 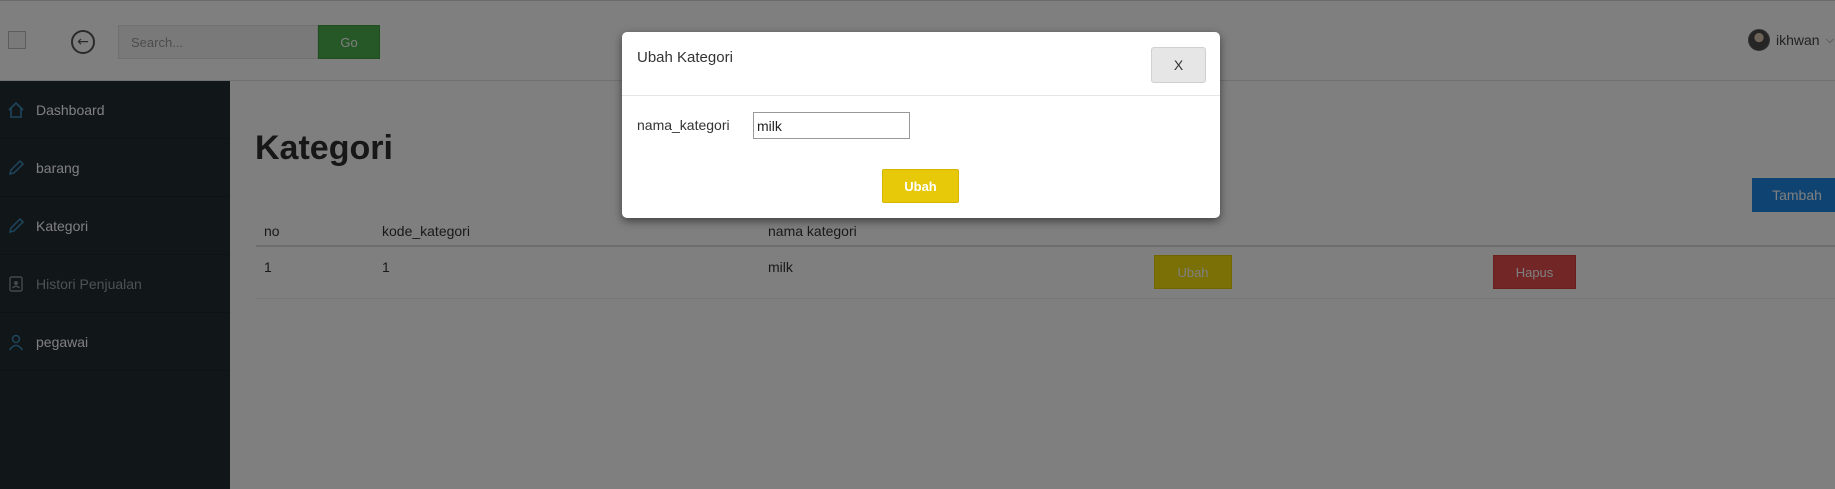 I want to click on modal-title: Ubah Kategori, so click(x=685, y=57).